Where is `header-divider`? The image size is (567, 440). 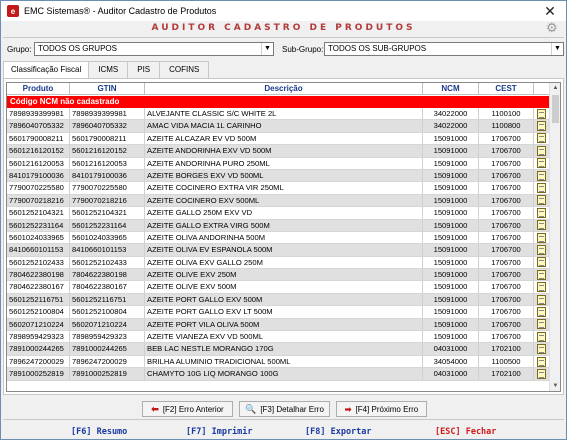 header-divider is located at coordinates (283, 37).